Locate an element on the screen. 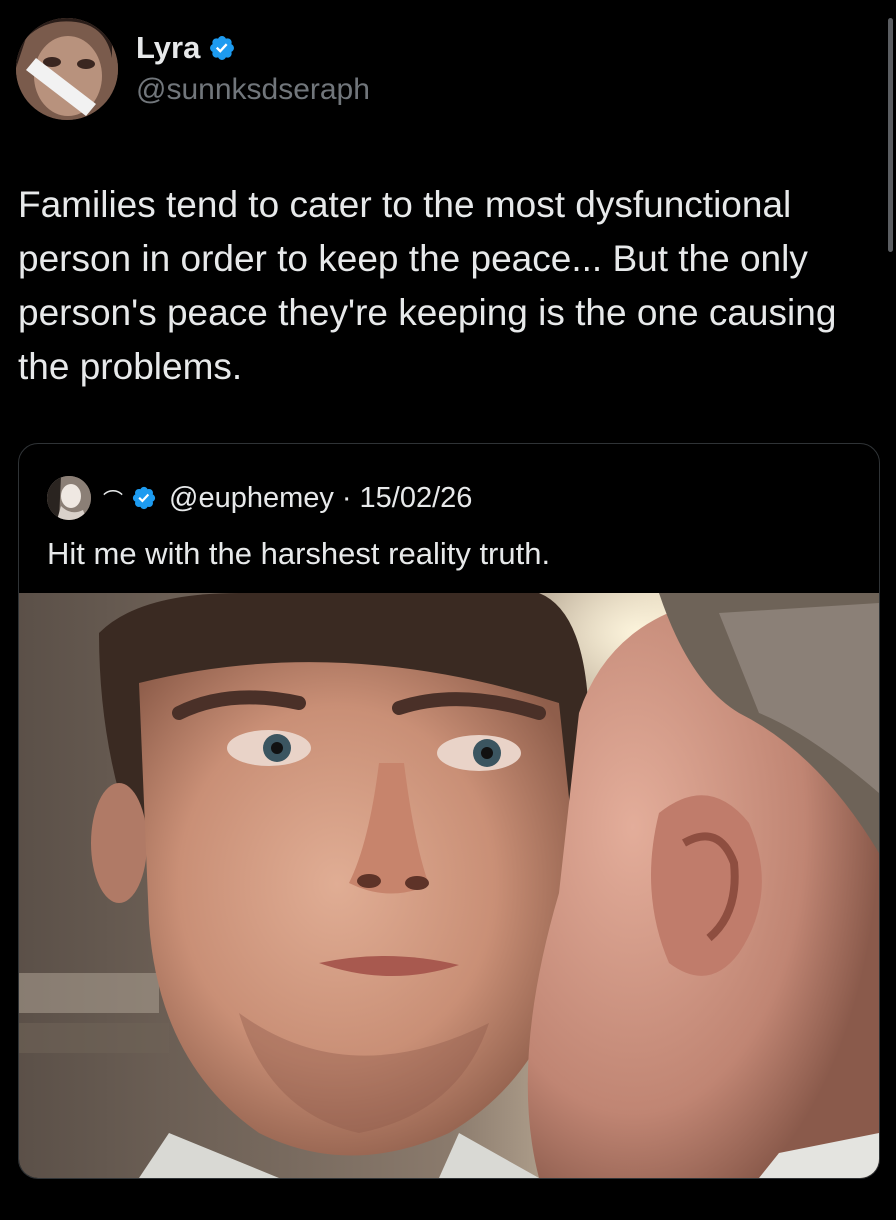 This screenshot has width=896, height=1220. quoted-author-avatar is located at coordinates (69, 498).